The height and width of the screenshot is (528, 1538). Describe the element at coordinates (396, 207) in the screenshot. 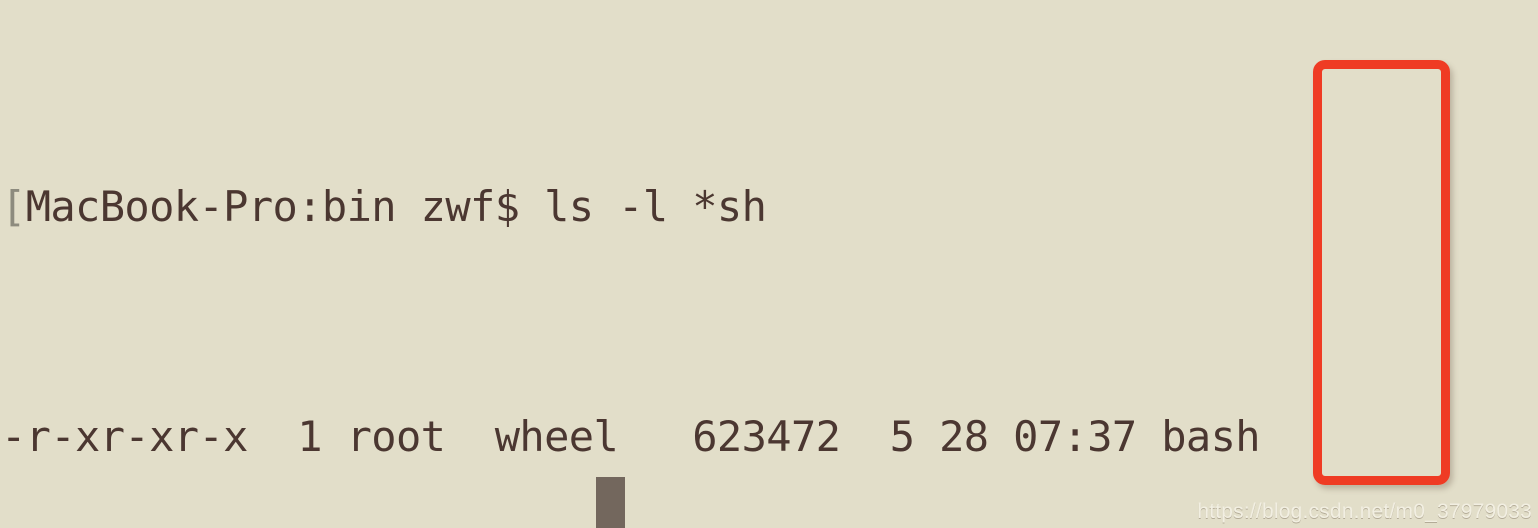

I see `command-line-text: MacBook-Pro:bin zwf$ ls -l *sh` at that location.